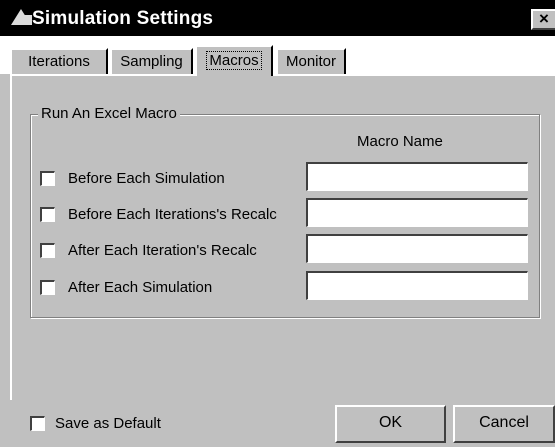  I want to click on ok-button: OK, so click(390, 424).